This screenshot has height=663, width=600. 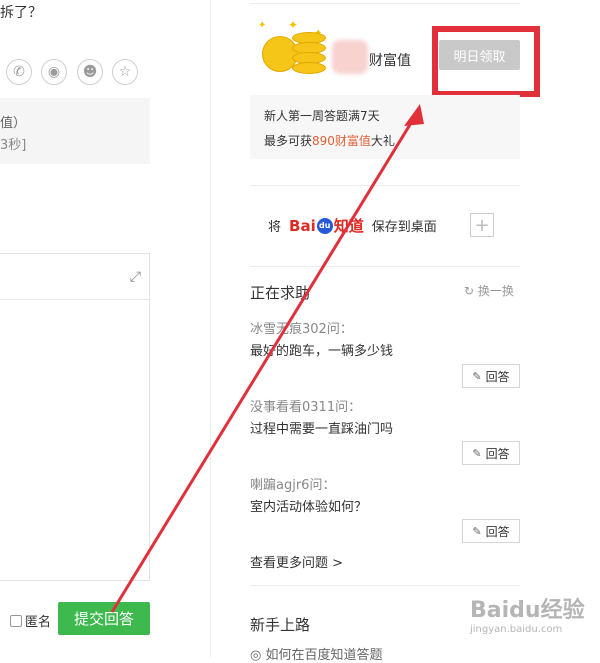 I want to click on watermark-url: jingyan.baidu.com, so click(x=516, y=629).